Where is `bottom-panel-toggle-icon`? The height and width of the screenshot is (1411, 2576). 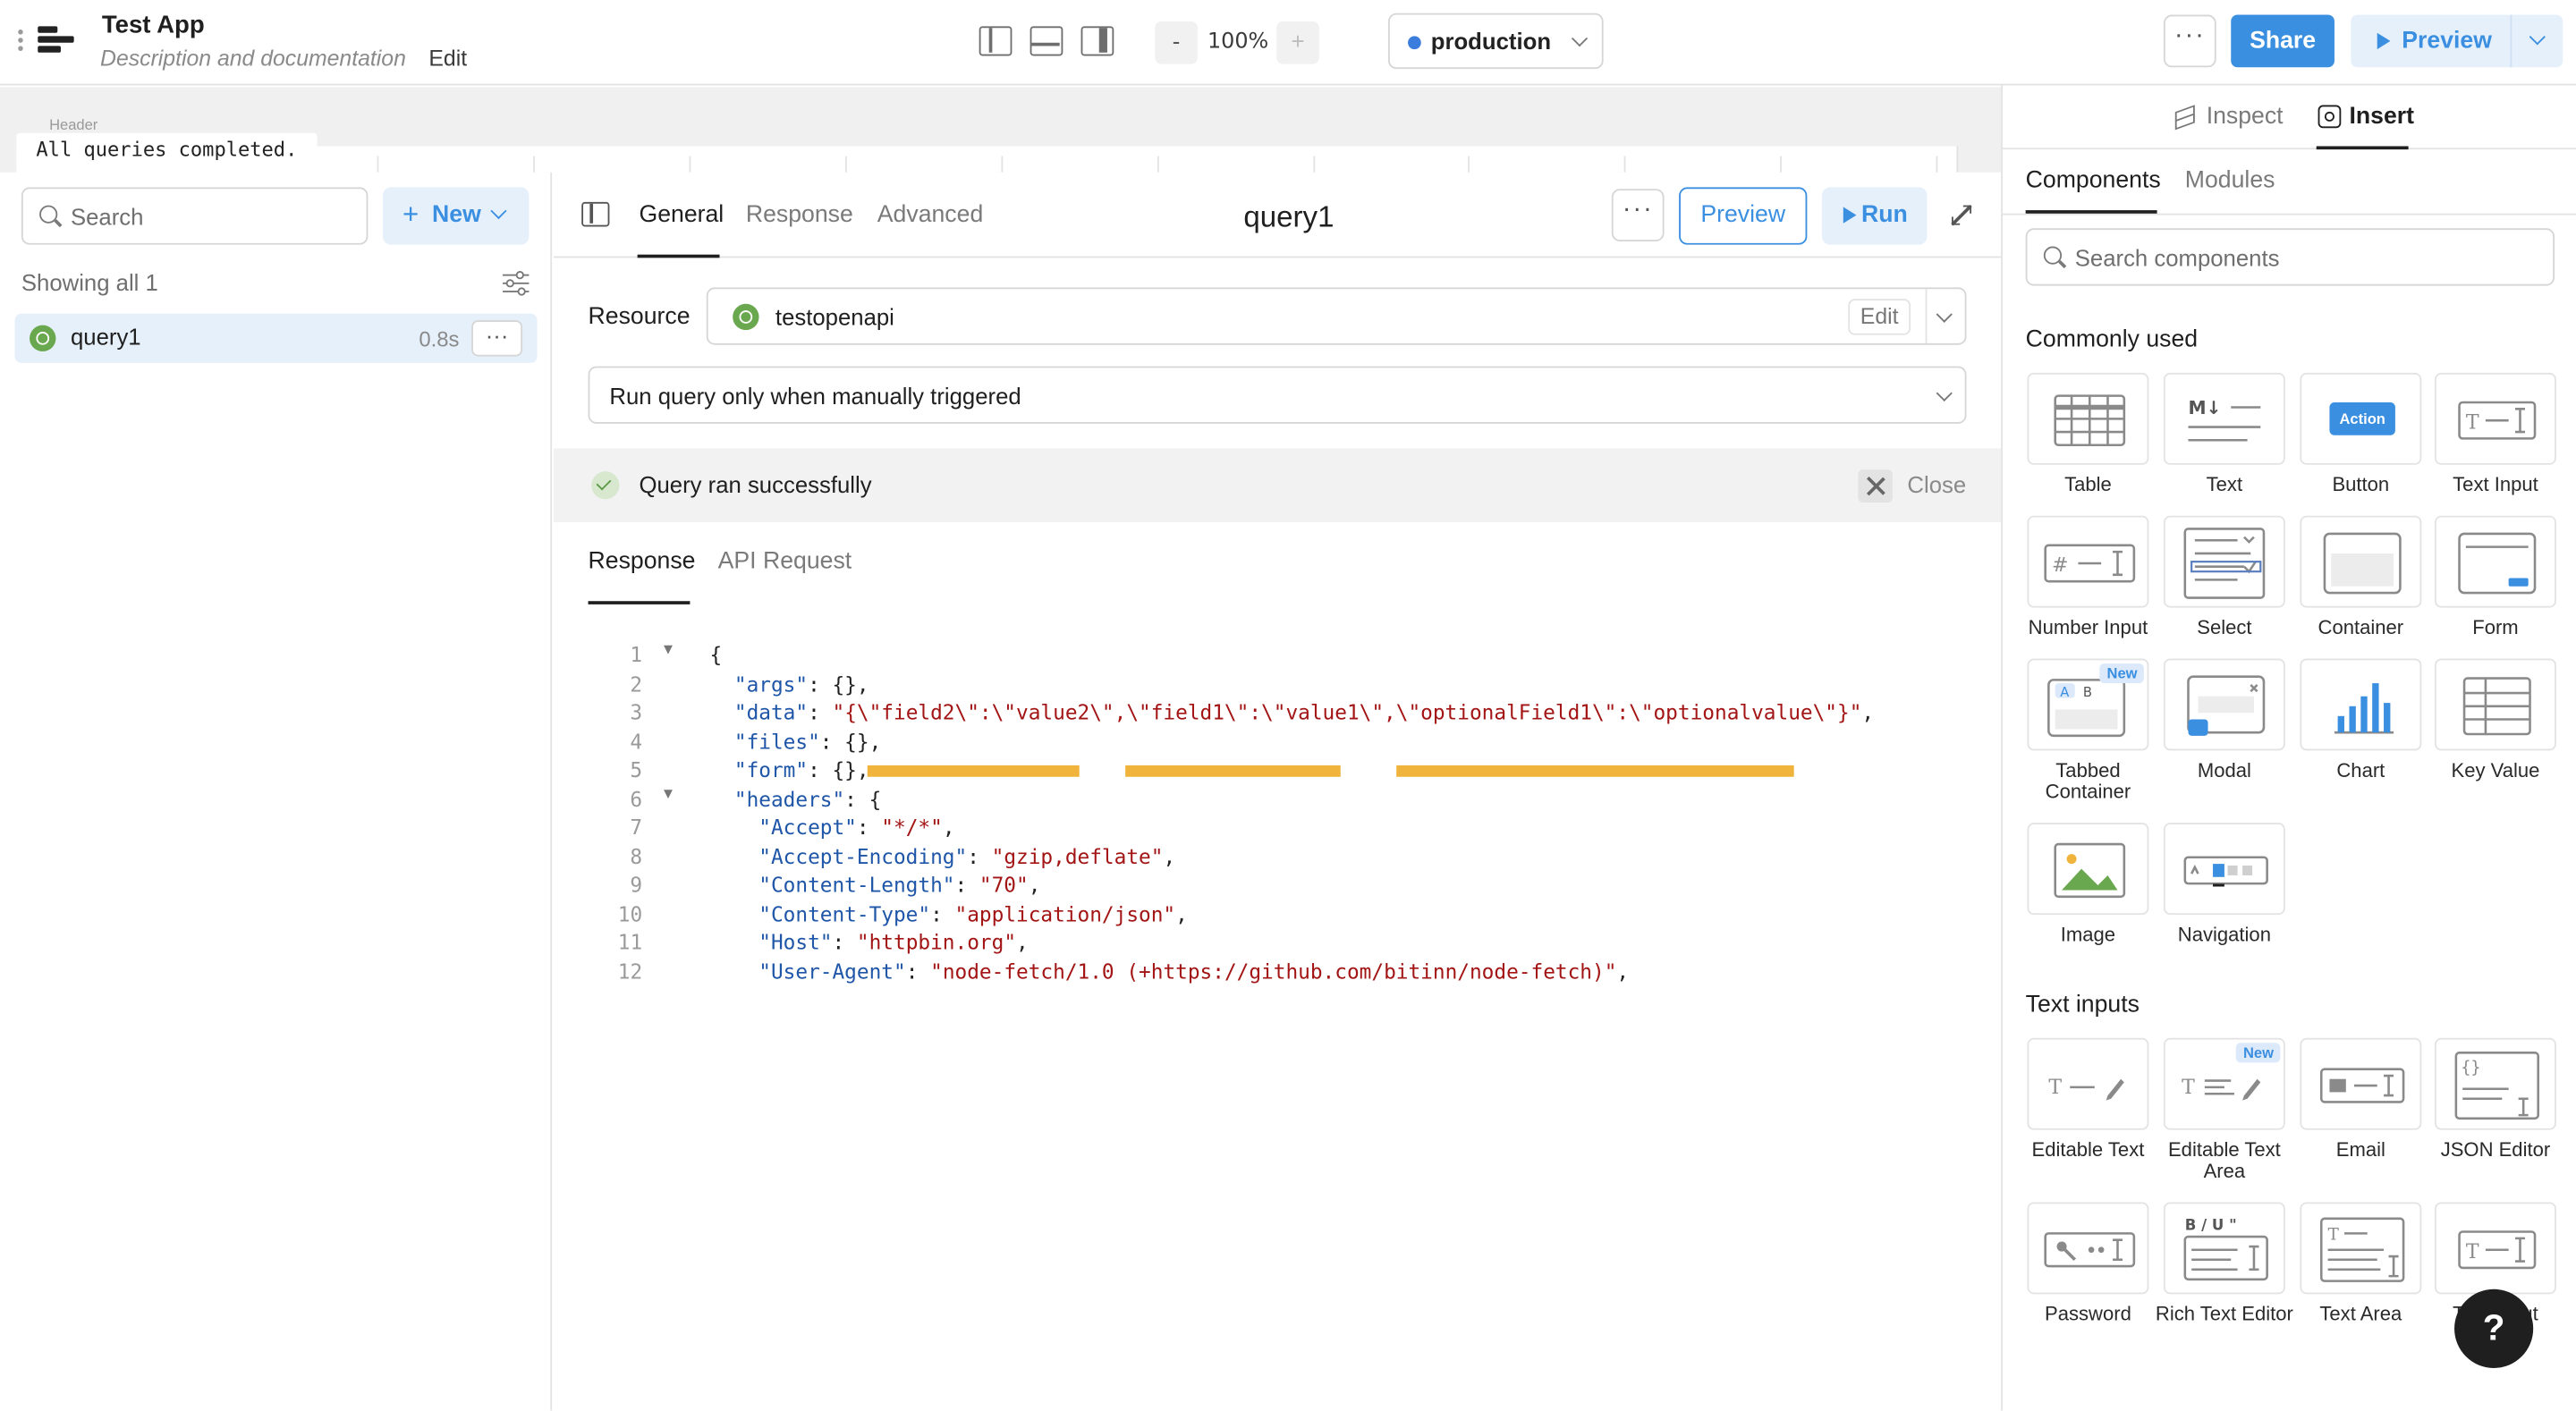
bottom-panel-toggle-icon is located at coordinates (1046, 41).